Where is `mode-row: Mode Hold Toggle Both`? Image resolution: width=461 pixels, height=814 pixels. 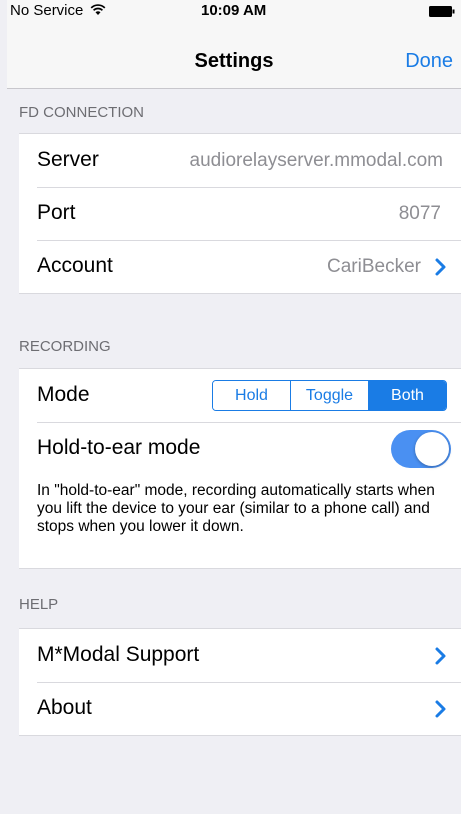 mode-row: Mode Hold Toggle Both is located at coordinates (240, 395).